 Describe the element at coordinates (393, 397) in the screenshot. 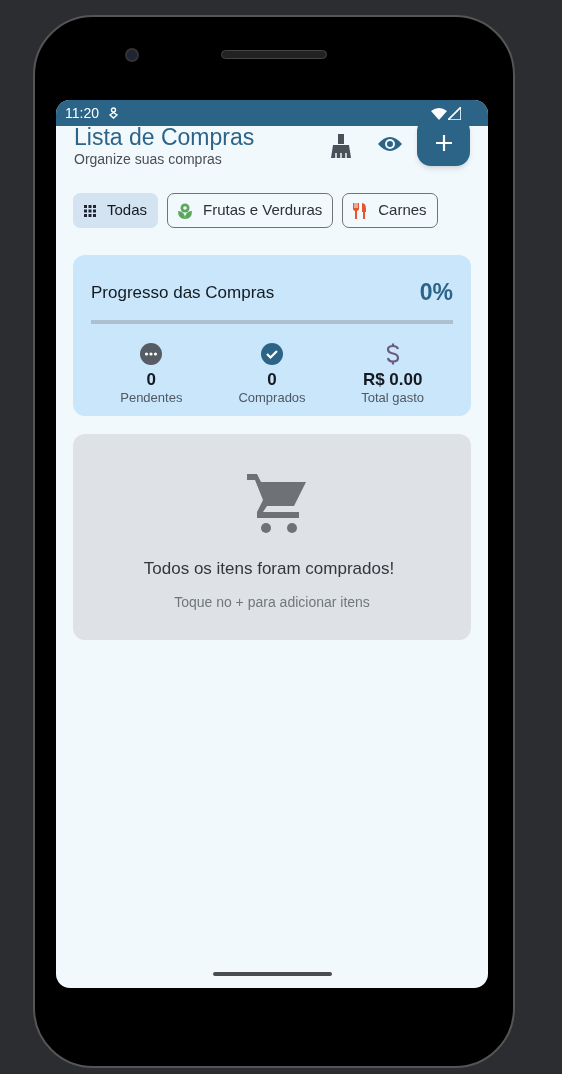

I see `stat-label: Total gasto` at that location.